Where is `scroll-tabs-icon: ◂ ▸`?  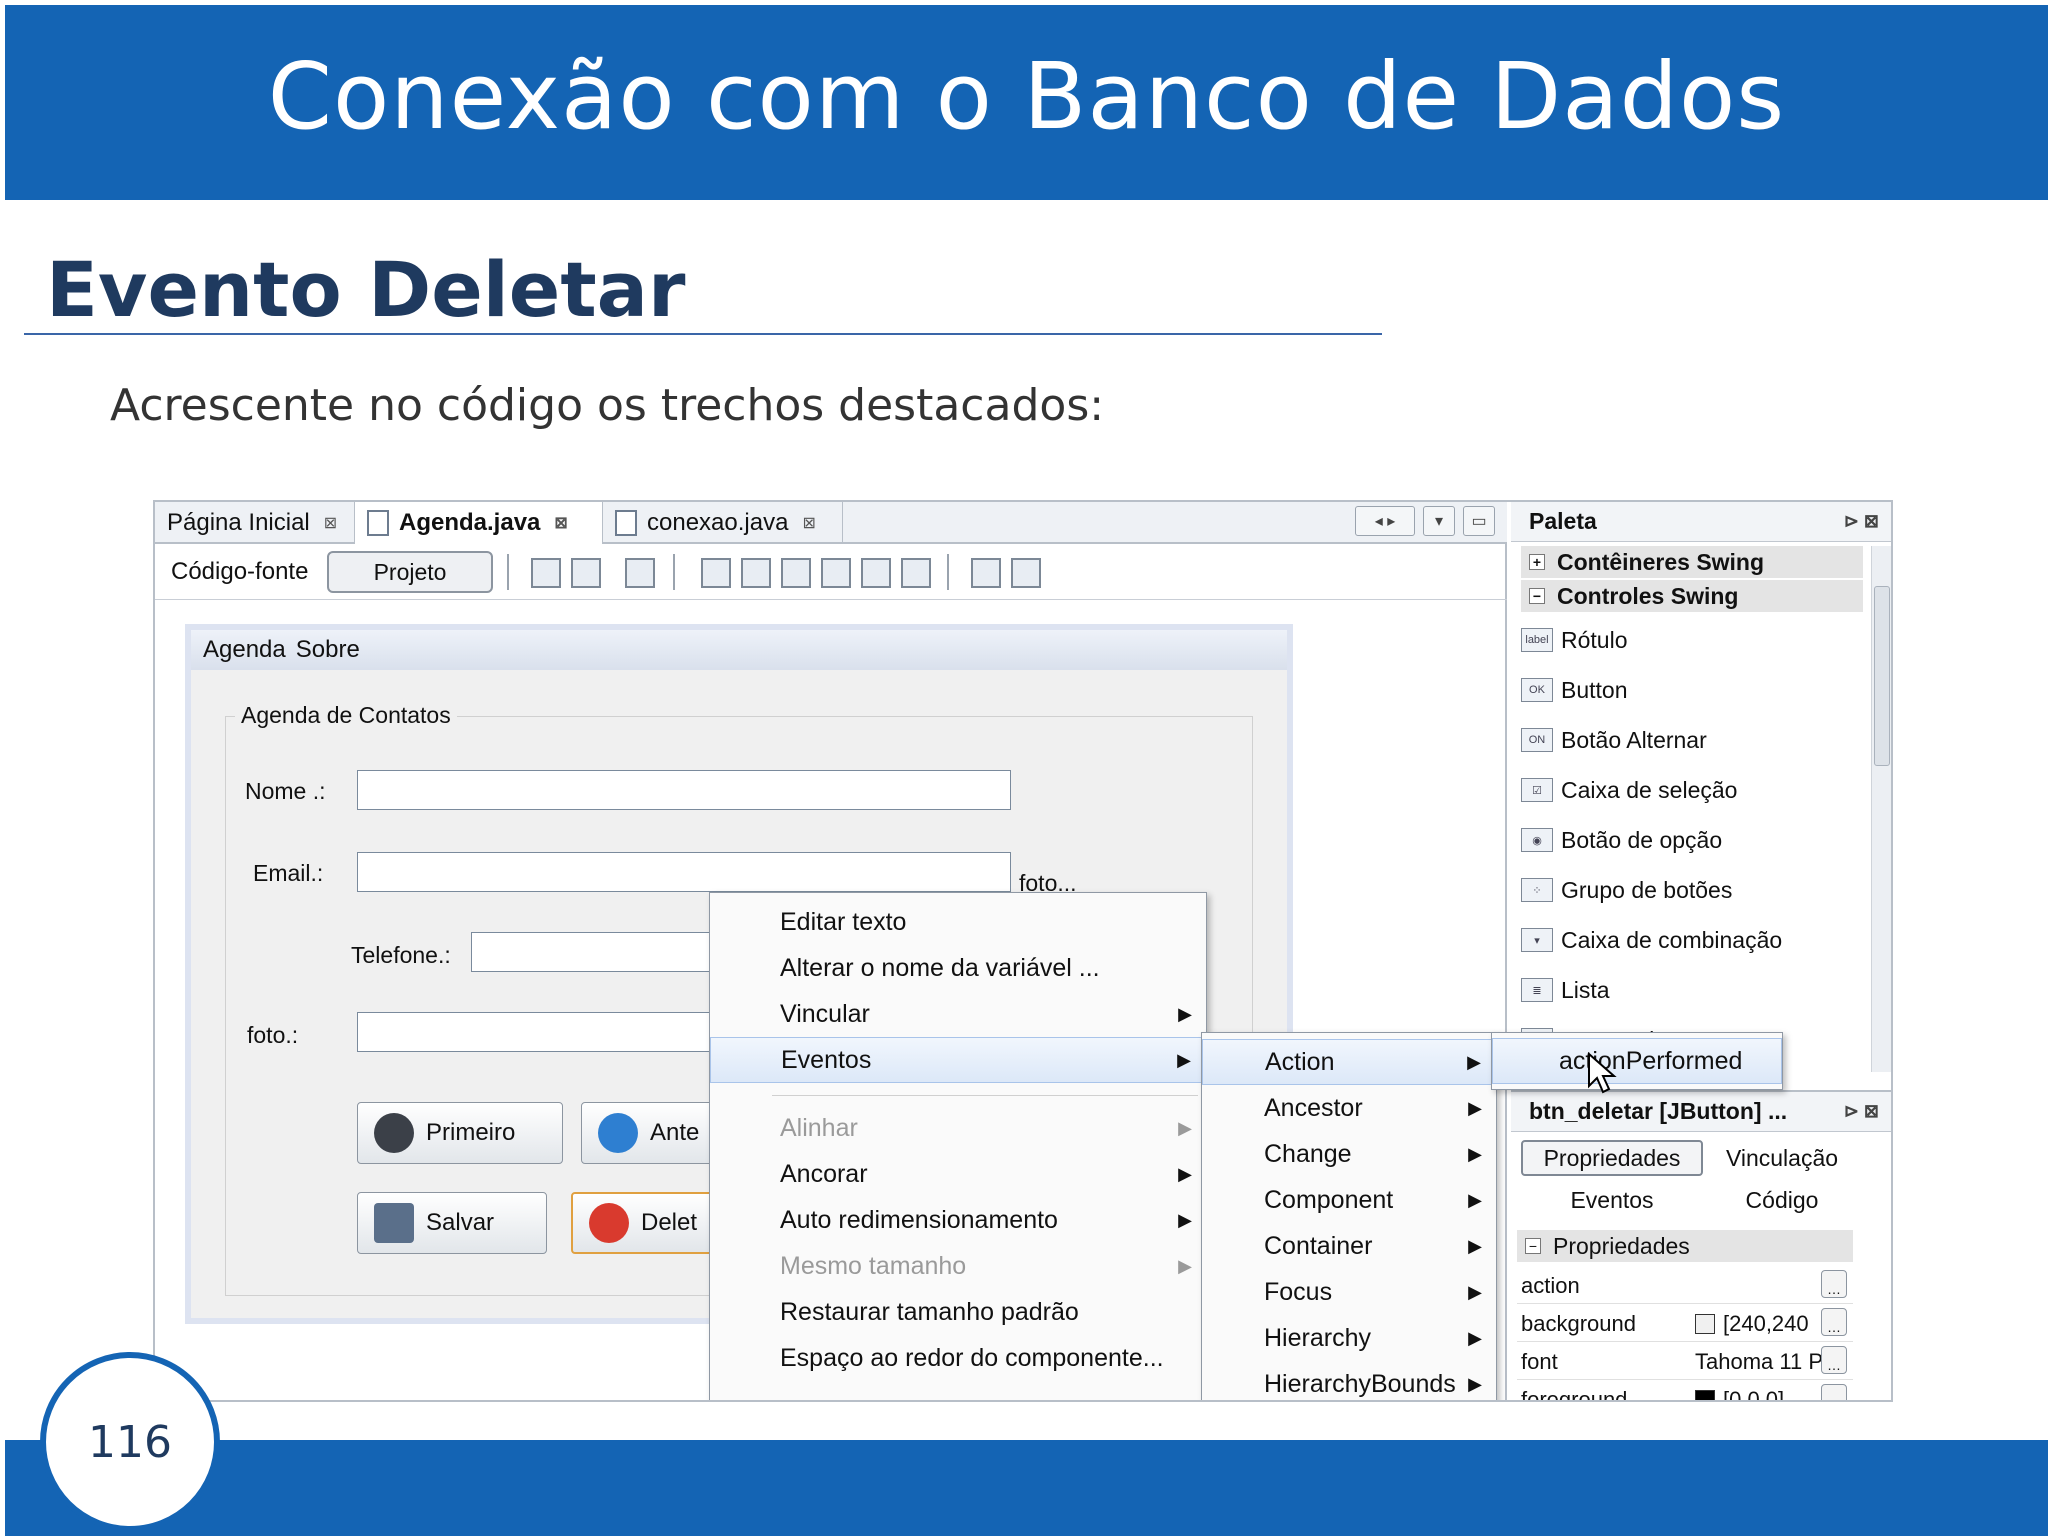
scroll-tabs-icon: ◂ ▸ is located at coordinates (1385, 521).